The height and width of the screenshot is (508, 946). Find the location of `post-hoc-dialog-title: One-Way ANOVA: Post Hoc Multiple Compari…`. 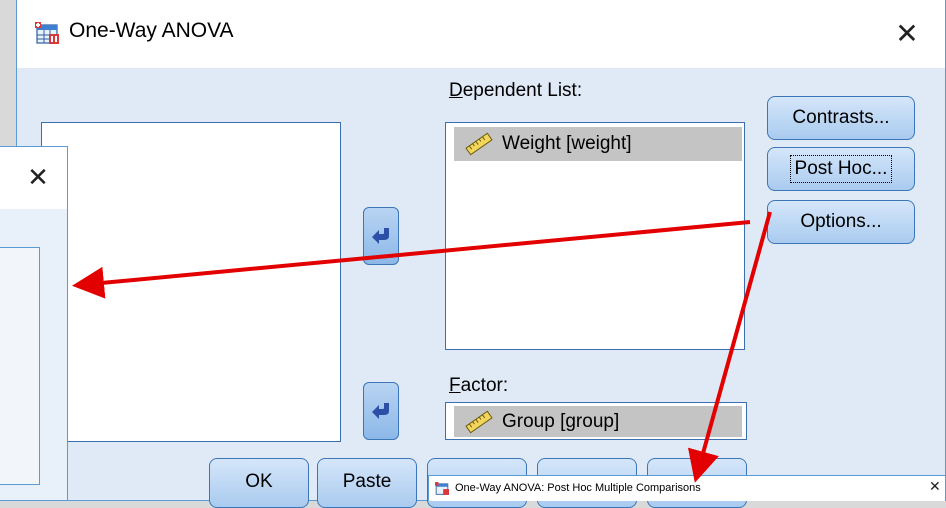

post-hoc-dialog-title: One-Way ANOVA: Post Hoc Multiple Compari… is located at coordinates (578, 488).